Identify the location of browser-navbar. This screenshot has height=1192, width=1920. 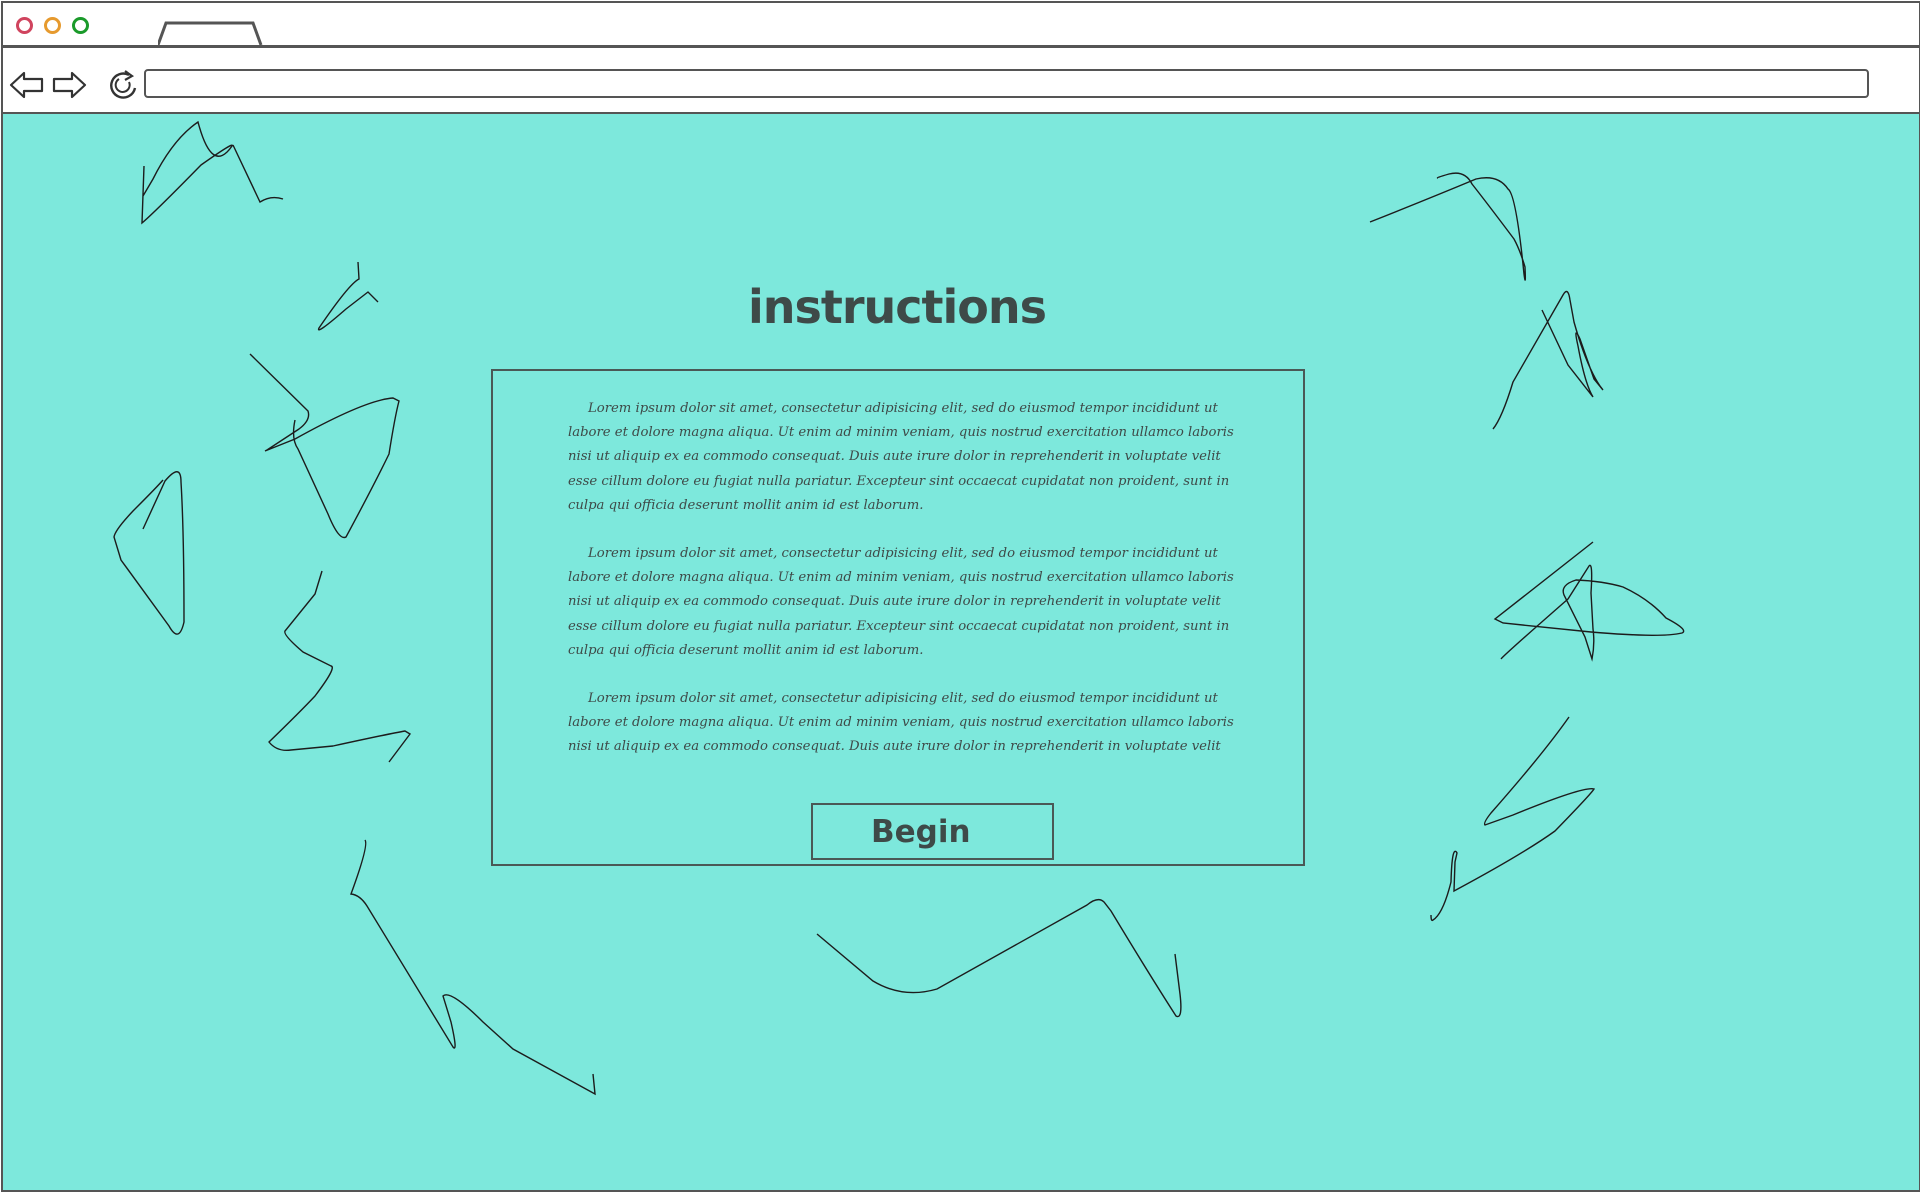
(961, 81).